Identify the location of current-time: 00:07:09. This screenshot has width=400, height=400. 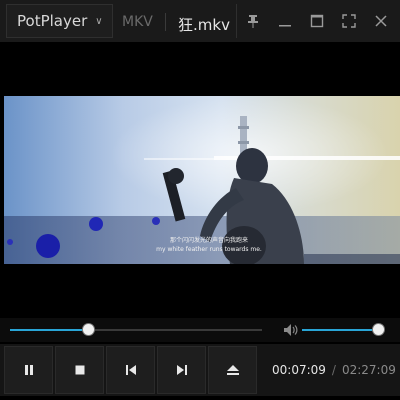
(299, 370).